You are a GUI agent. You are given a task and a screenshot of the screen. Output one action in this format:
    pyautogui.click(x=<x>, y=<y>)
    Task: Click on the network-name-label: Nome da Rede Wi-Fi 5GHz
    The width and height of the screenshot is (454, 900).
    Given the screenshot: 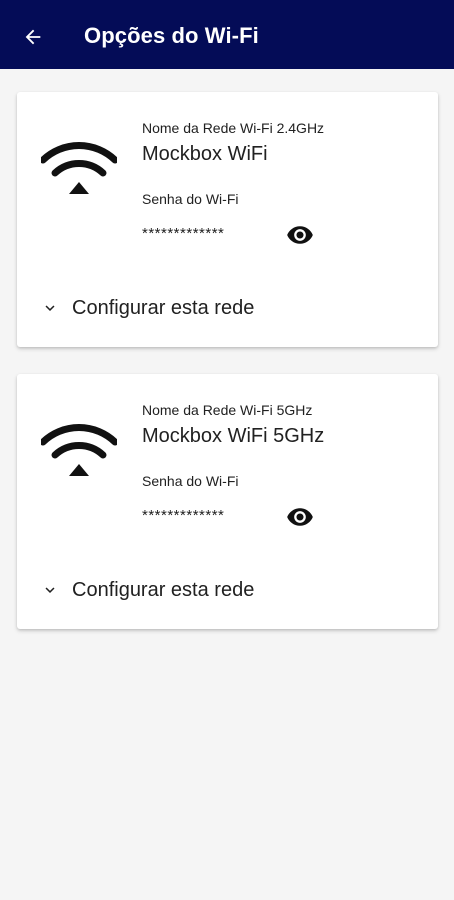 What is the action you would take?
    pyautogui.click(x=227, y=410)
    